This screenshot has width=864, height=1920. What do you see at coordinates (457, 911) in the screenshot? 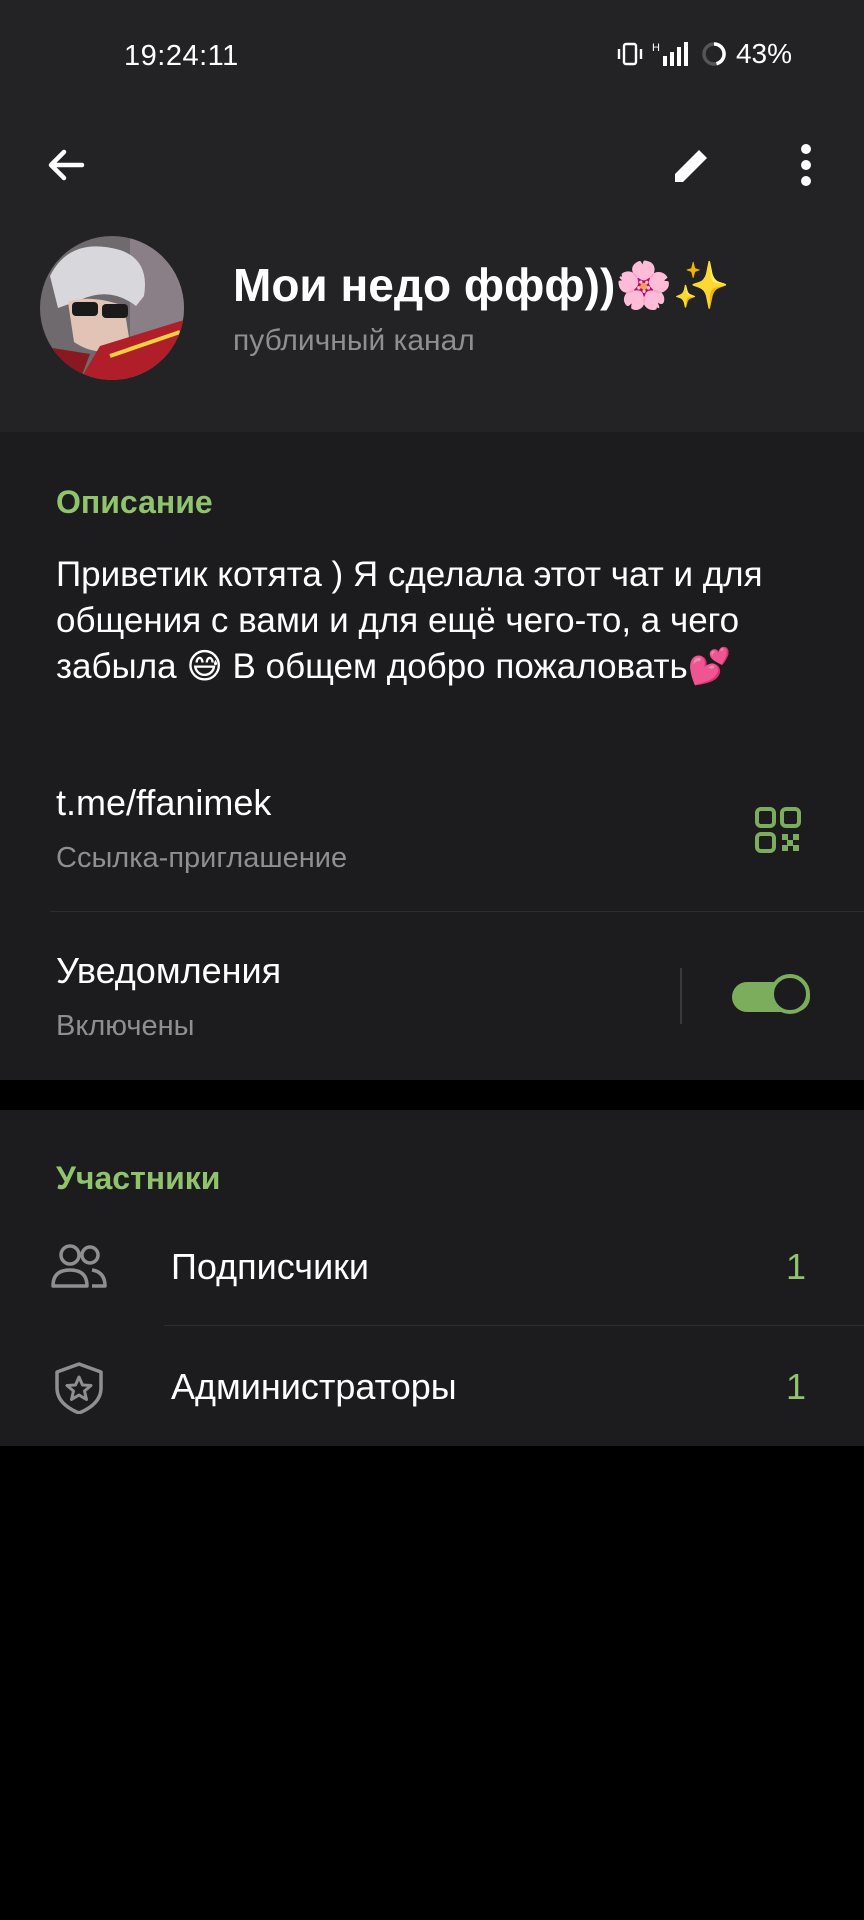
I see `divider` at bounding box center [457, 911].